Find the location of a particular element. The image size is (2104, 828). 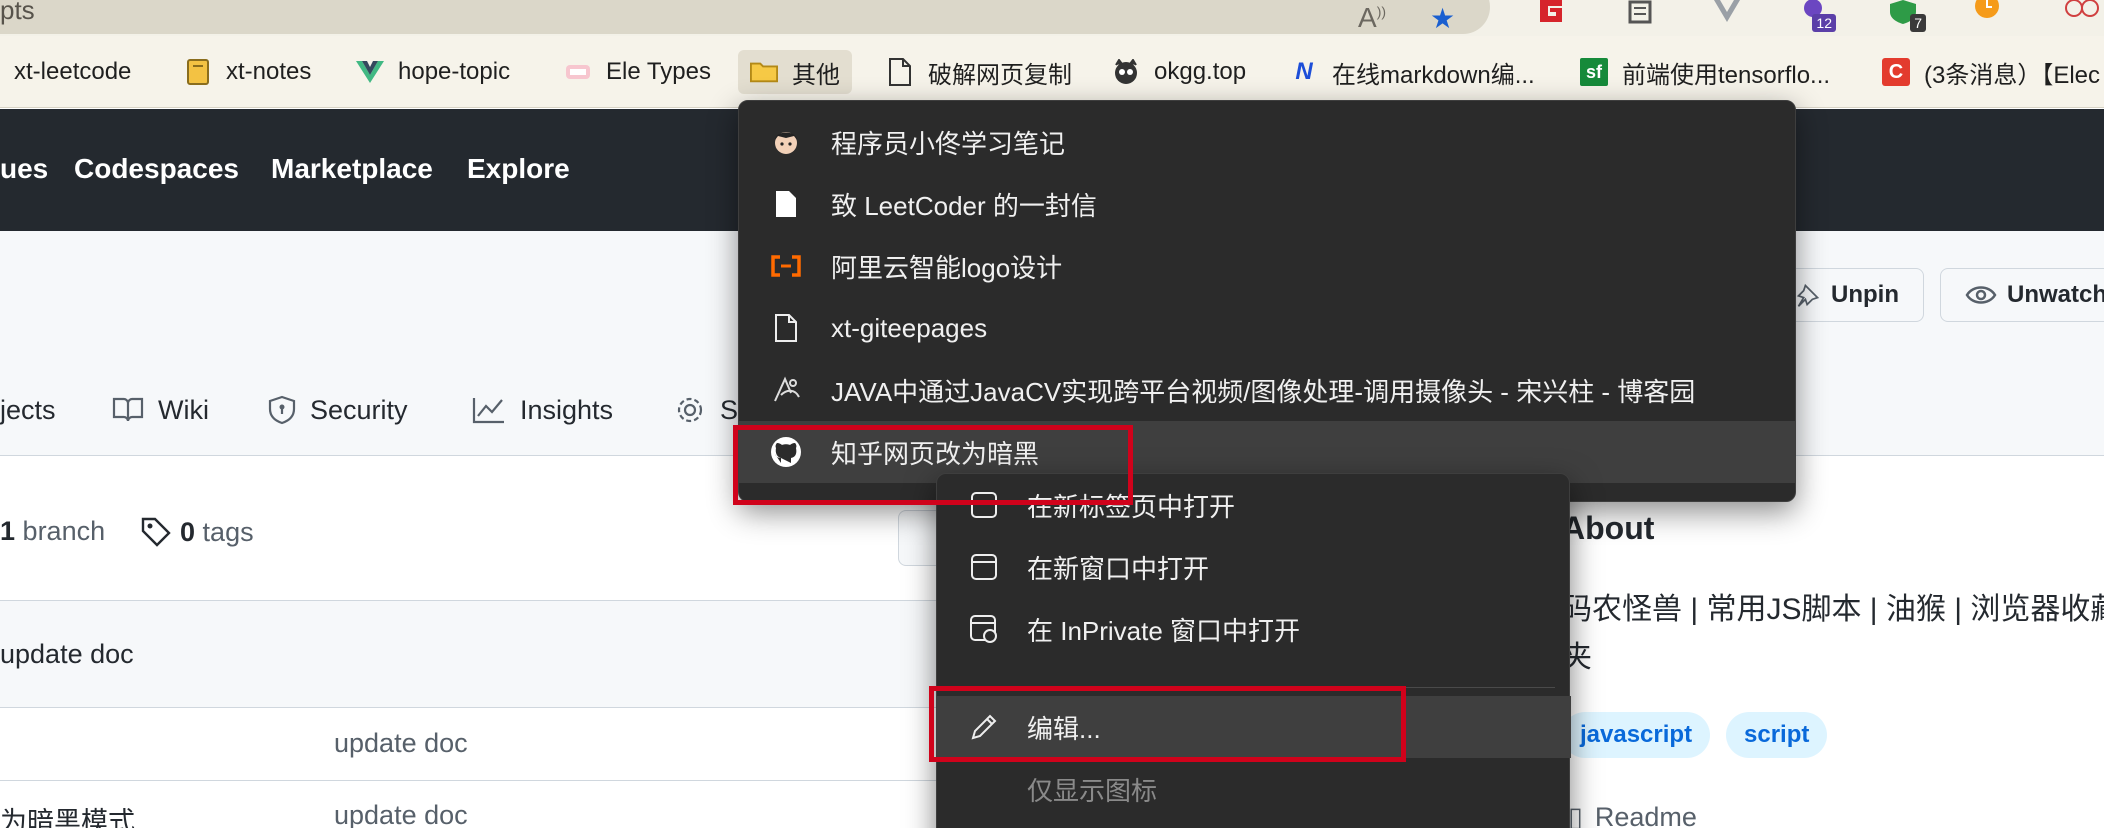

ele-icon is located at coordinates (578, 72).